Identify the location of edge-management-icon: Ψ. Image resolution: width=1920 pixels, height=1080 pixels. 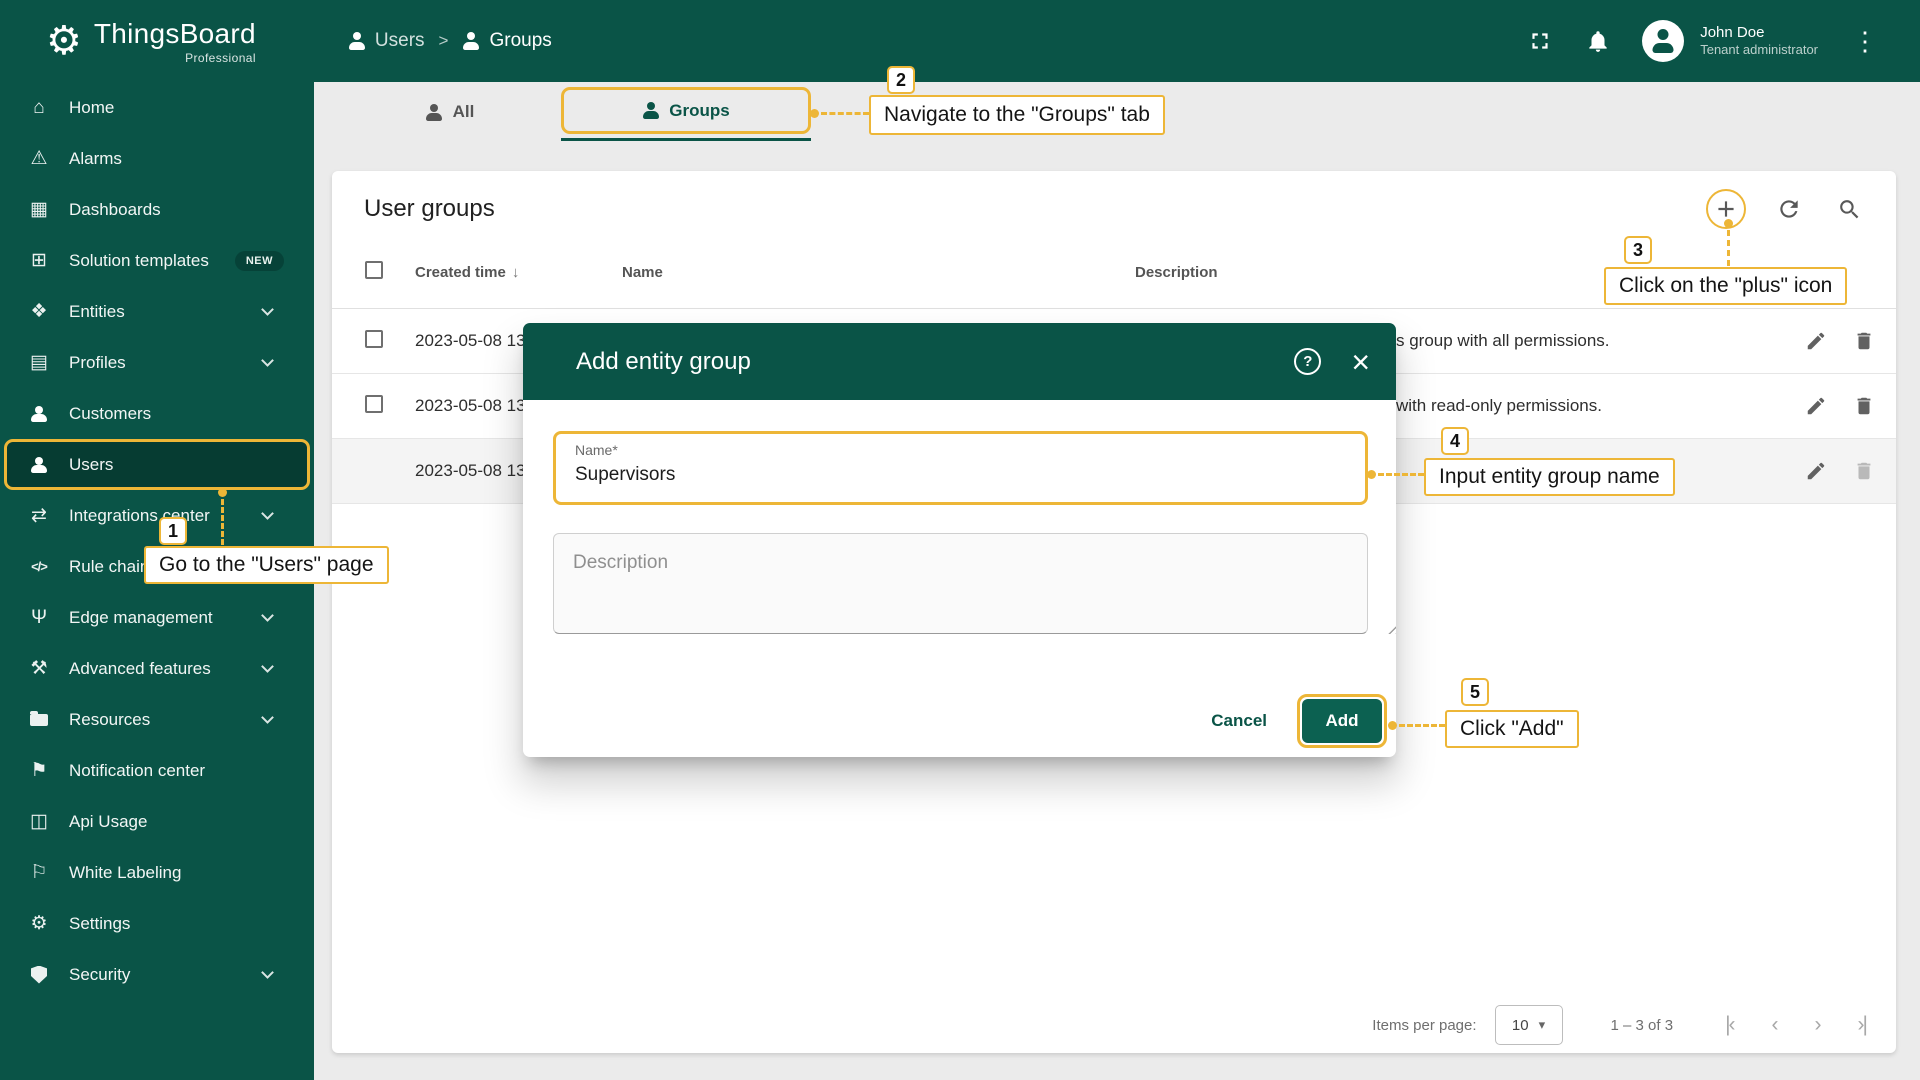
(39, 617).